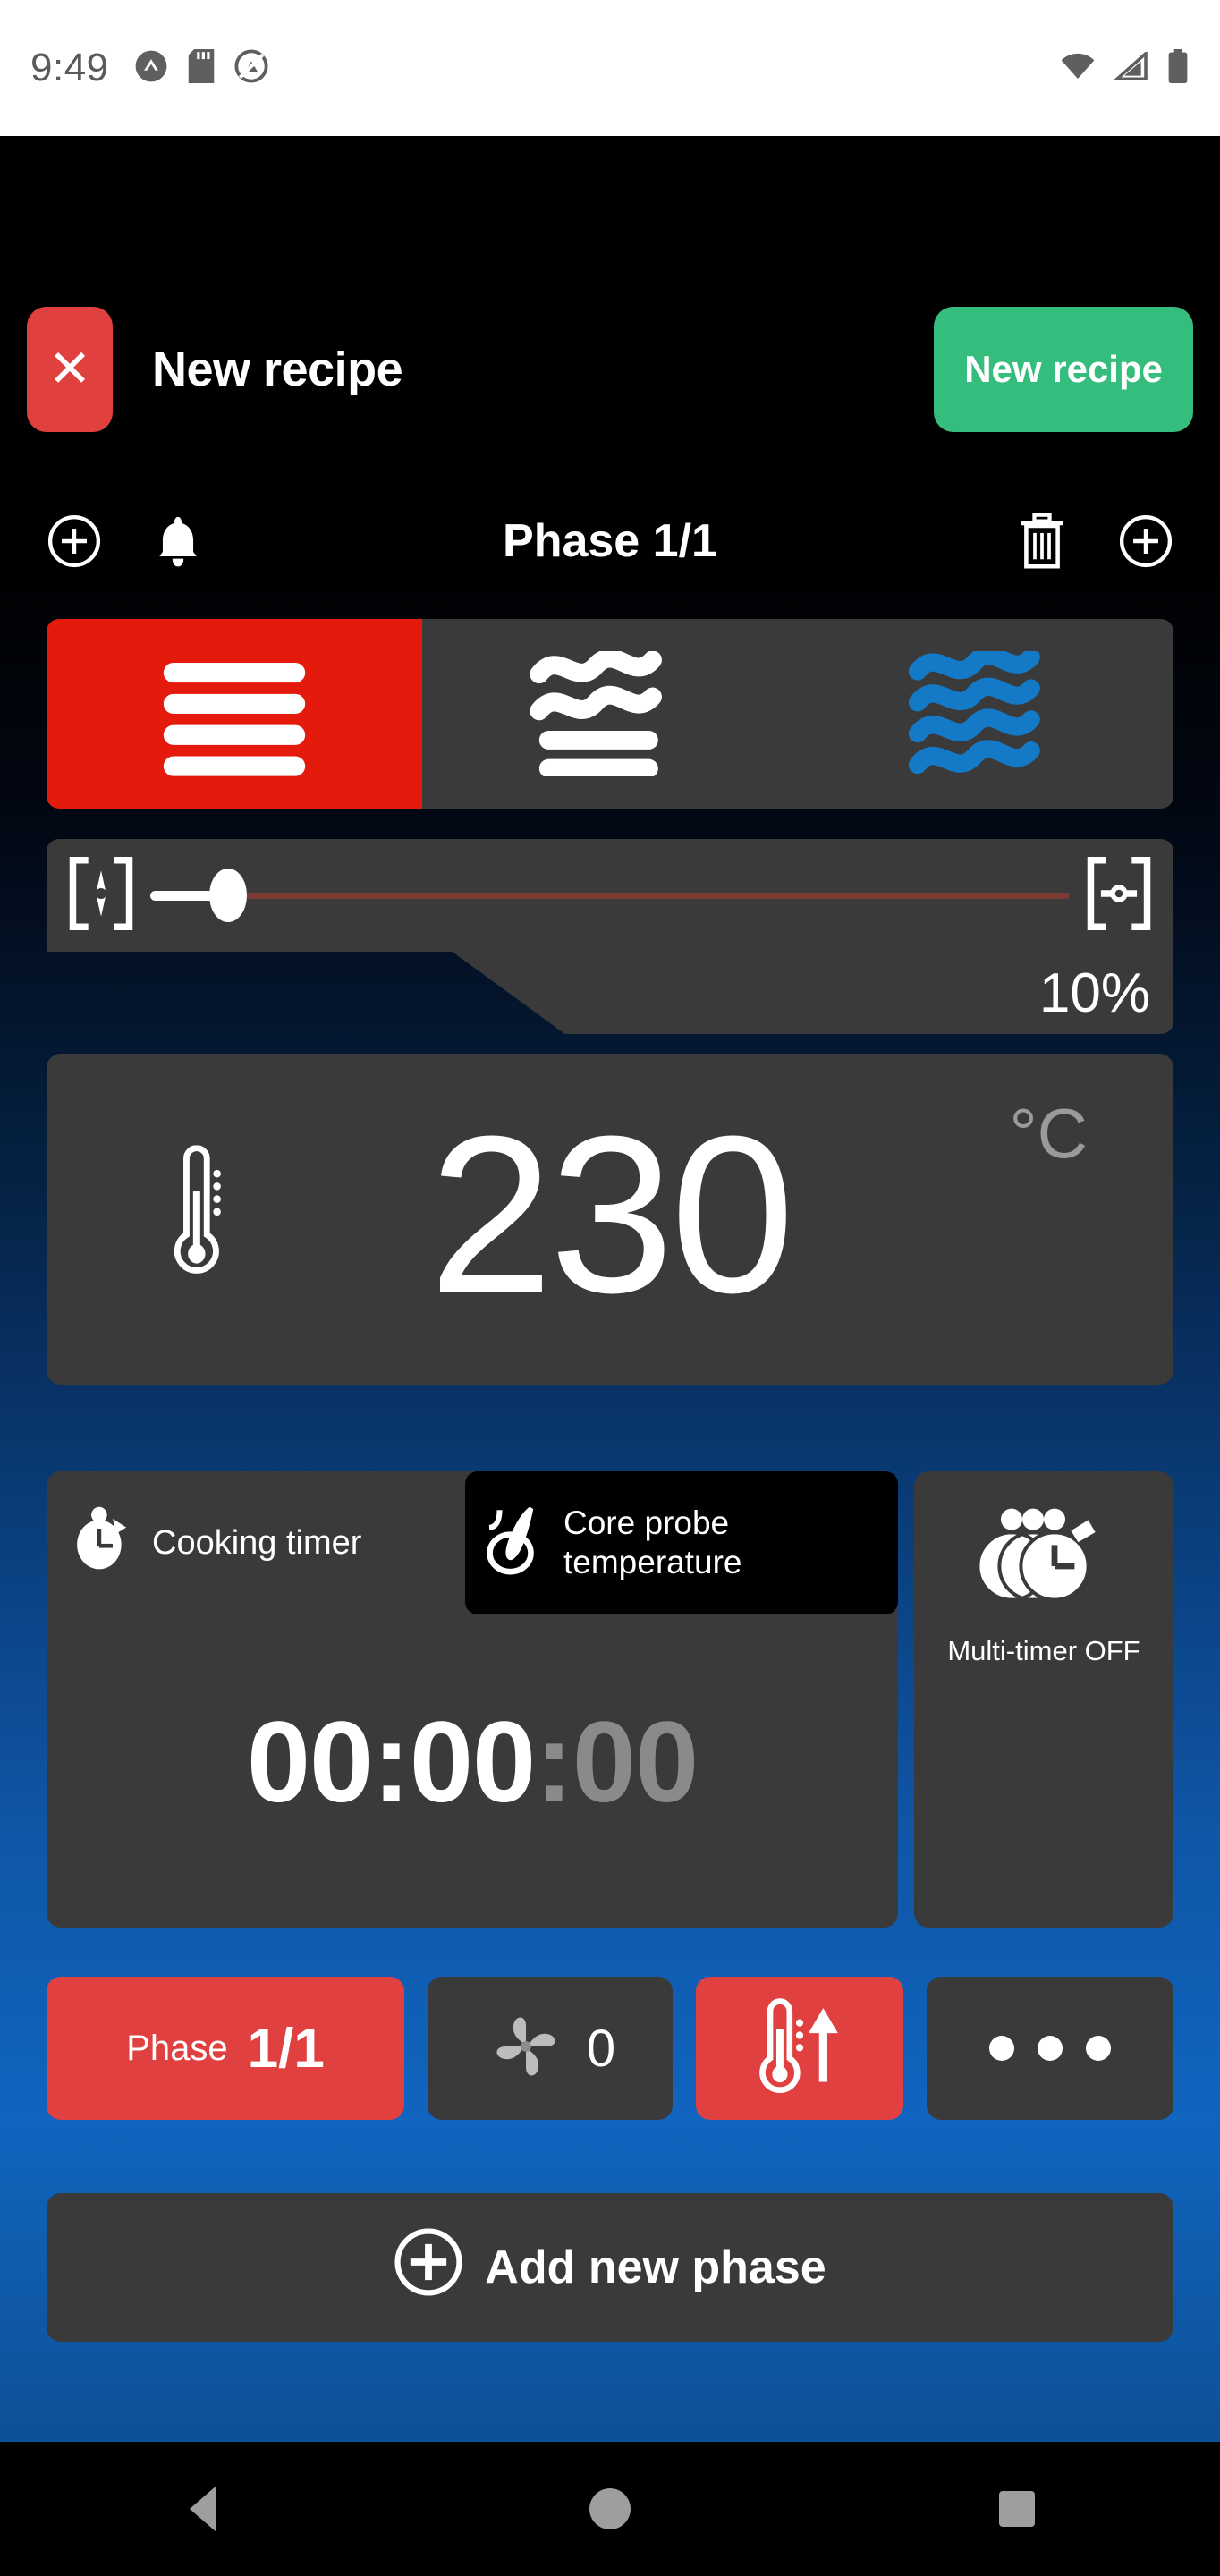 This screenshot has width=1220, height=2576. What do you see at coordinates (178, 541) in the screenshot?
I see `alarm-bell-button` at bounding box center [178, 541].